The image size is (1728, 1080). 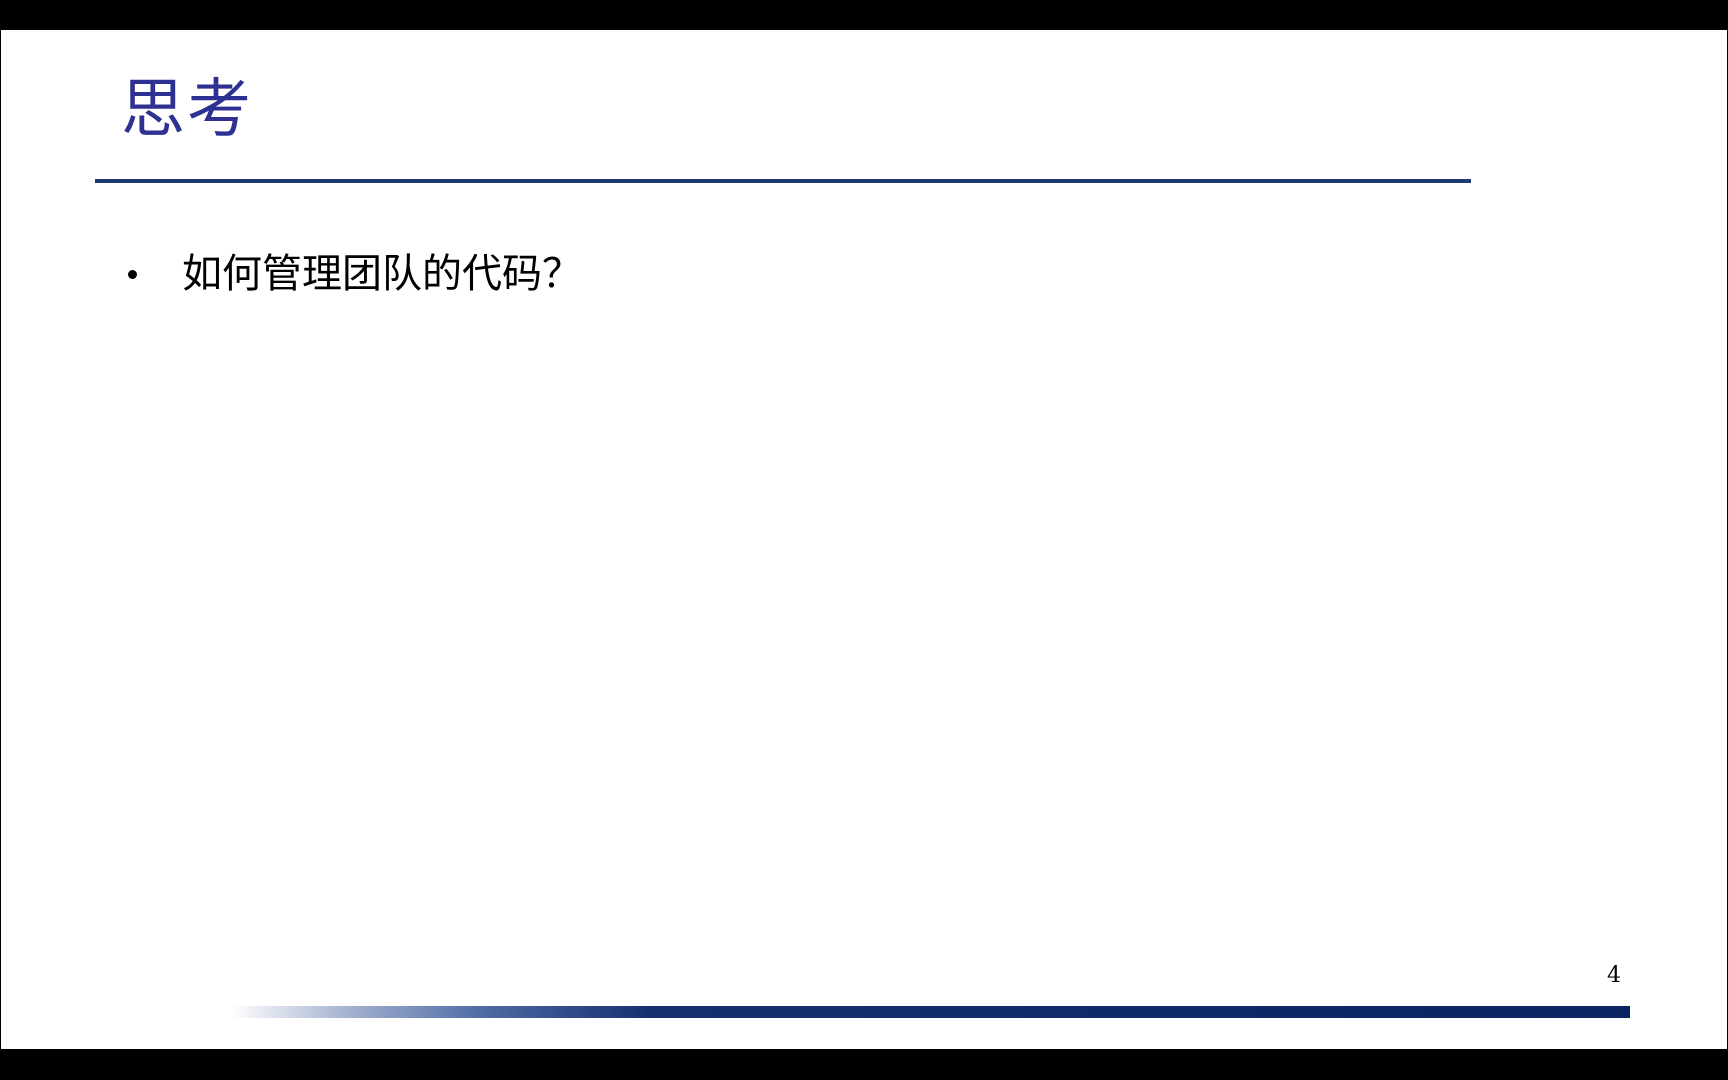 What do you see at coordinates (930, 1012) in the screenshot?
I see `footer-gradient-bar` at bounding box center [930, 1012].